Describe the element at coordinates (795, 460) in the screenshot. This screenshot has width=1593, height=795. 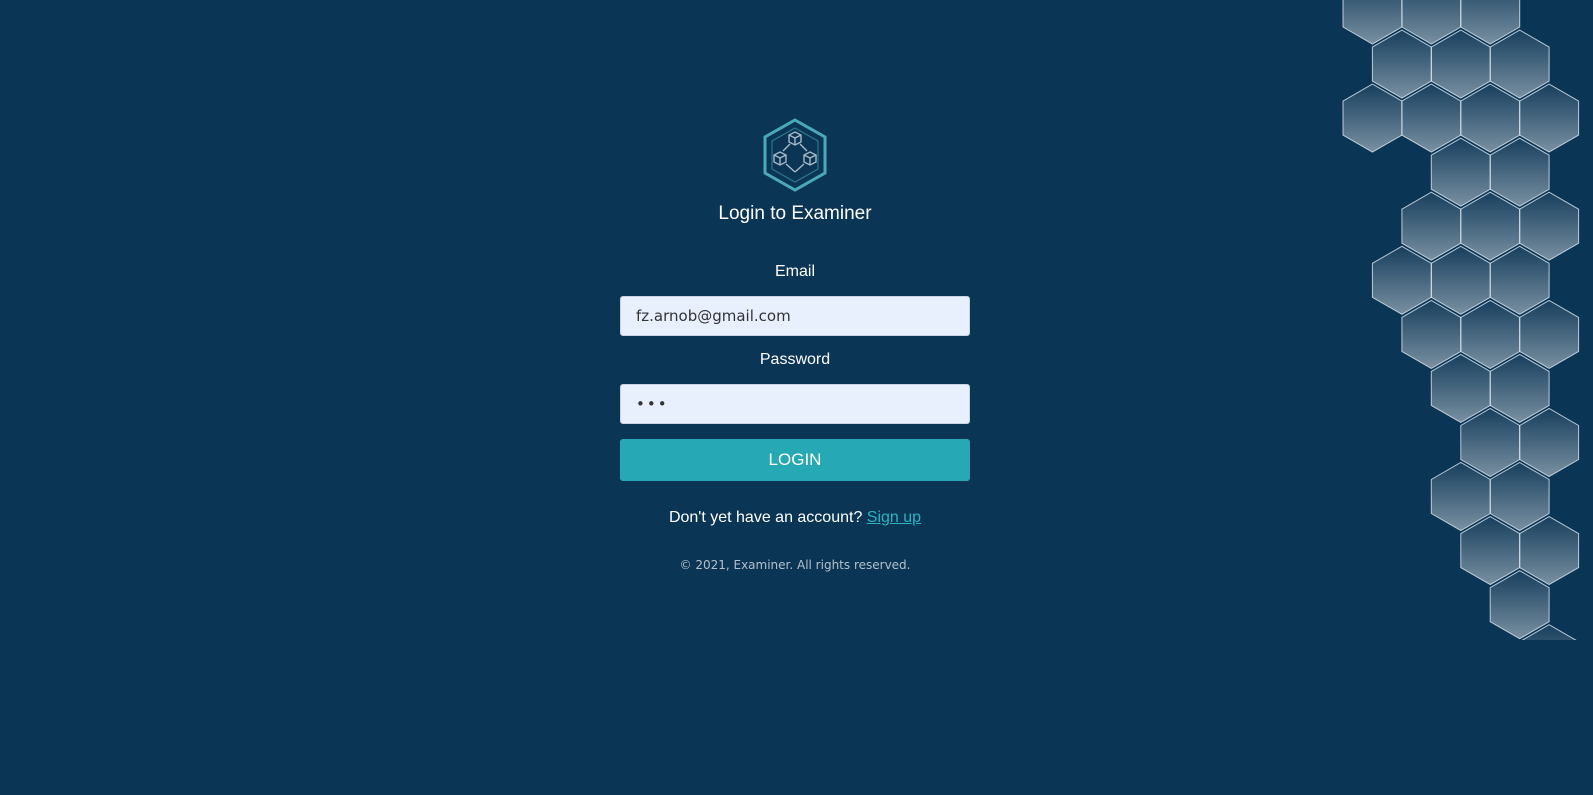
I see `login-button: LOGIN` at that location.